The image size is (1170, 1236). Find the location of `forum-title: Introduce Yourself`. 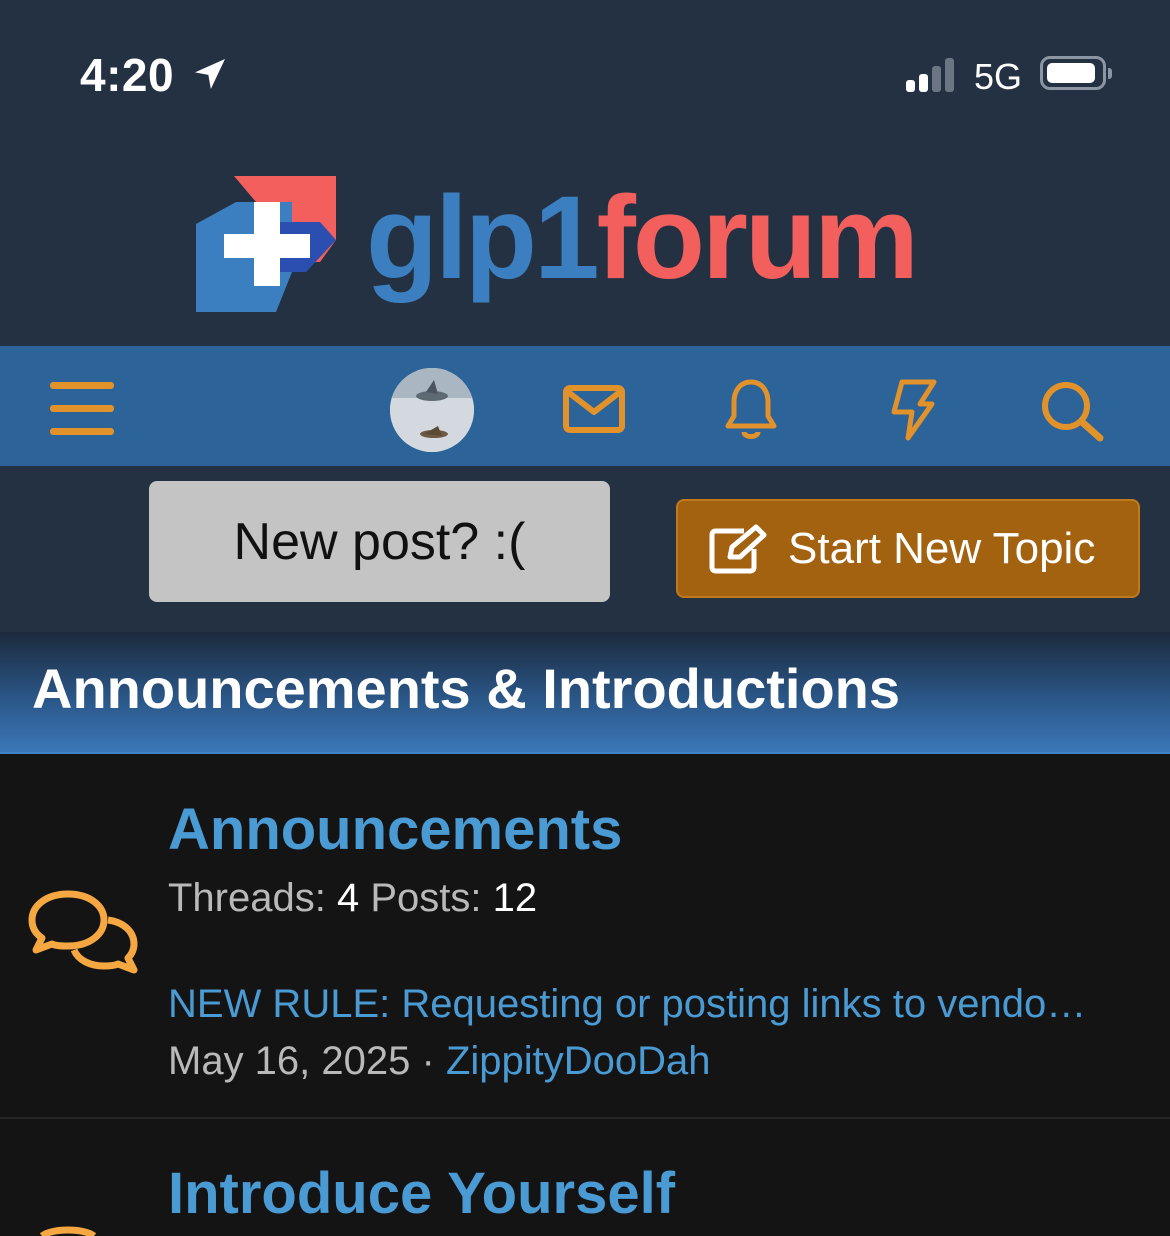

forum-title: Introduce Yourself is located at coordinates (421, 1193).